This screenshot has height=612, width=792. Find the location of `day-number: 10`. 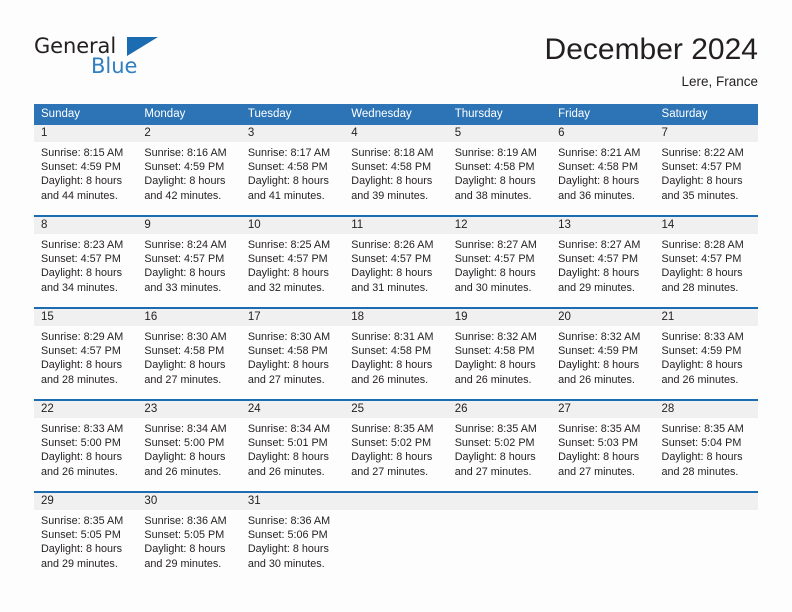

day-number: 10 is located at coordinates (292, 225).